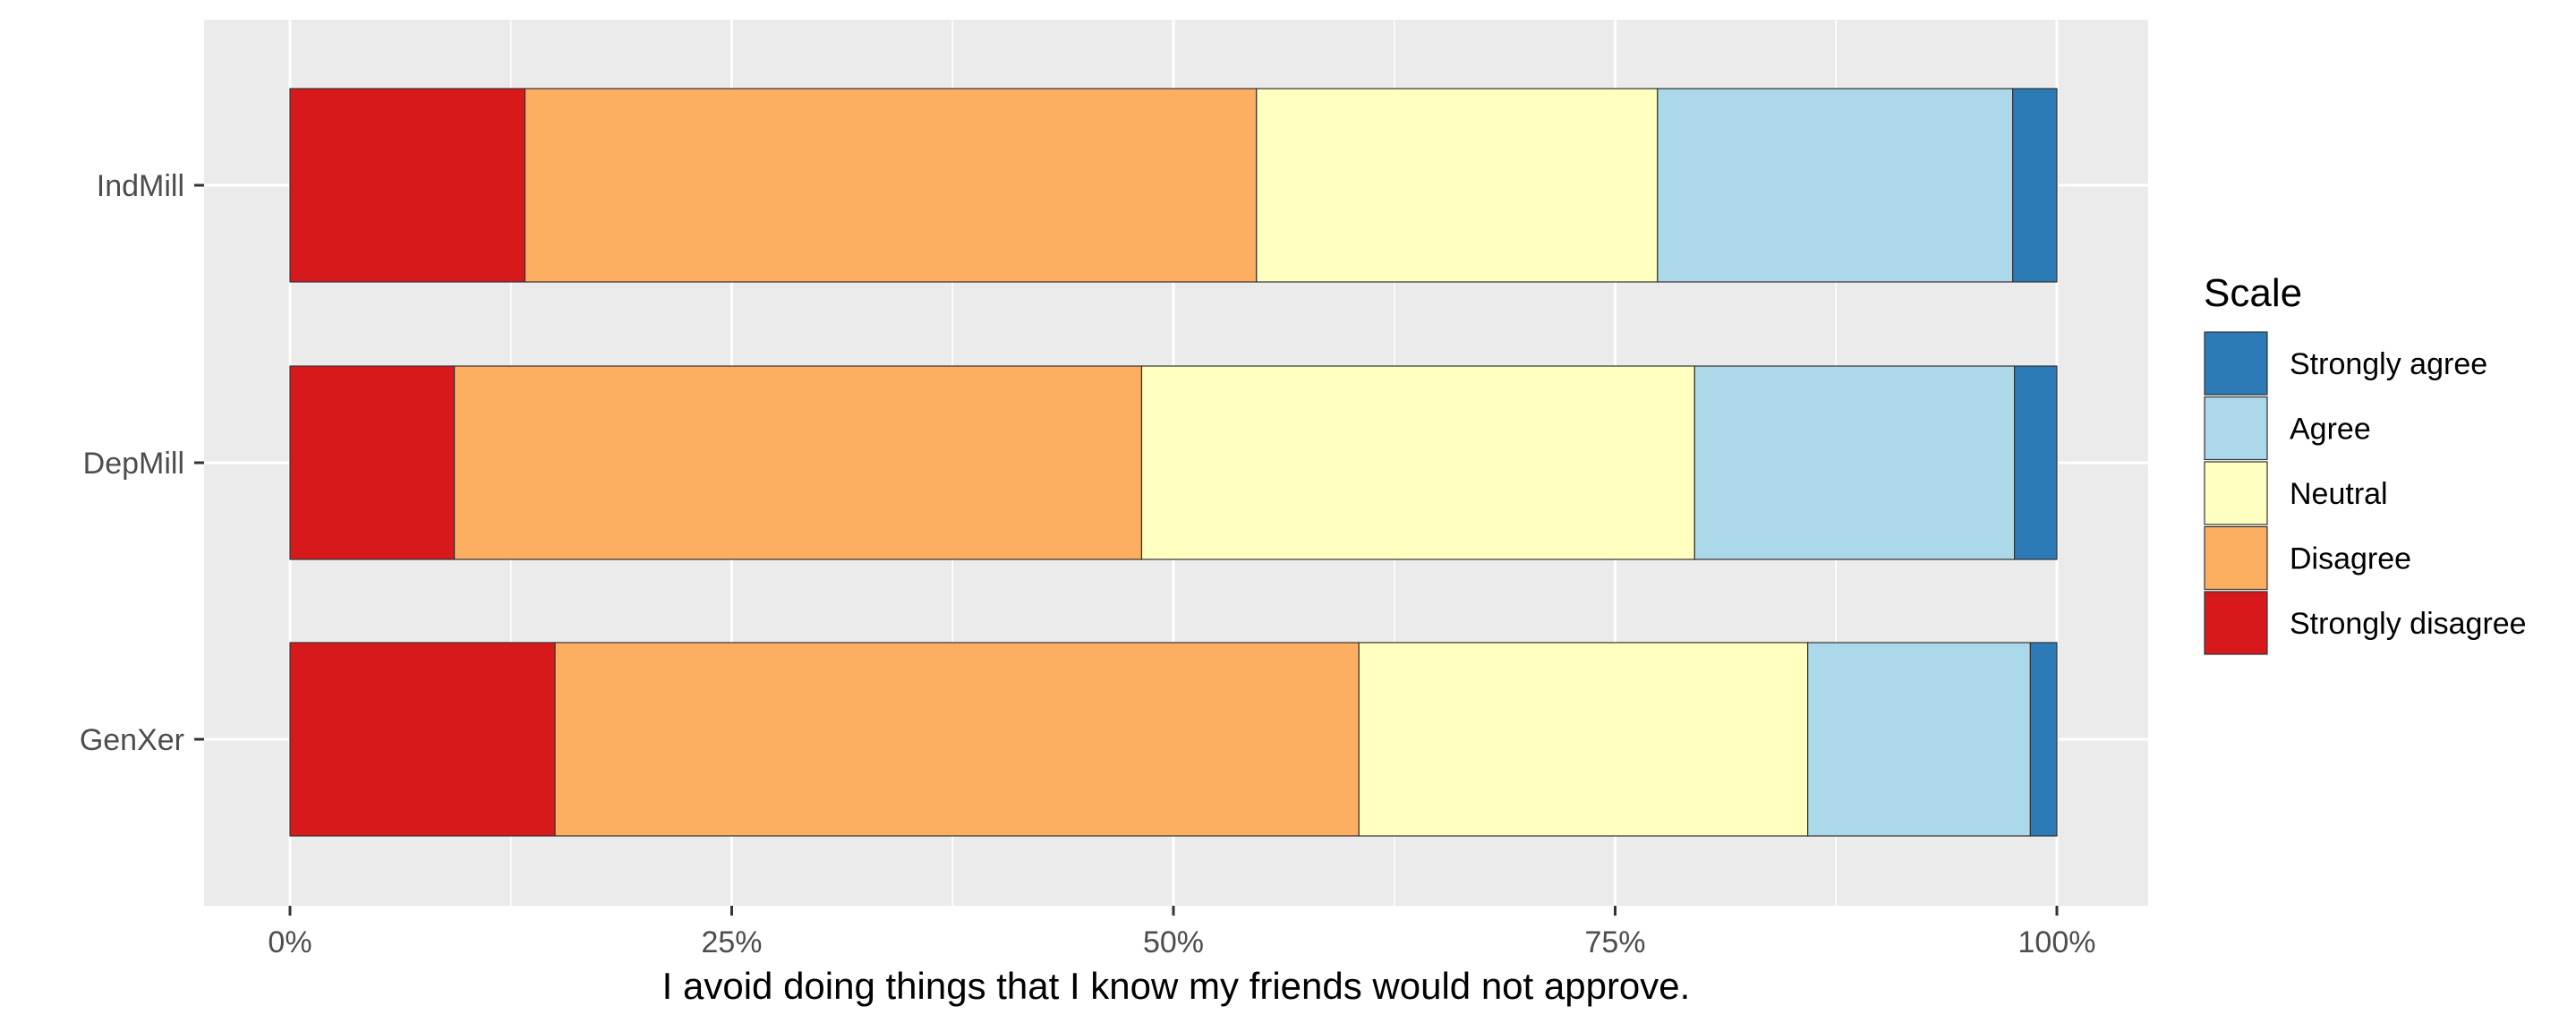 This screenshot has width=2576, height=1023. I want to click on legend-label: Neutral, so click(2339, 494).